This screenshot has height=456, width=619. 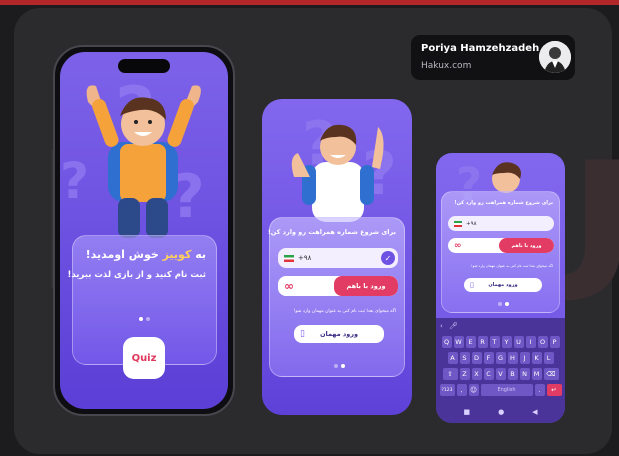 I want to click on keyboard-row-3: ⇧ Z X C V B N M ⌫, so click(x=500, y=374).